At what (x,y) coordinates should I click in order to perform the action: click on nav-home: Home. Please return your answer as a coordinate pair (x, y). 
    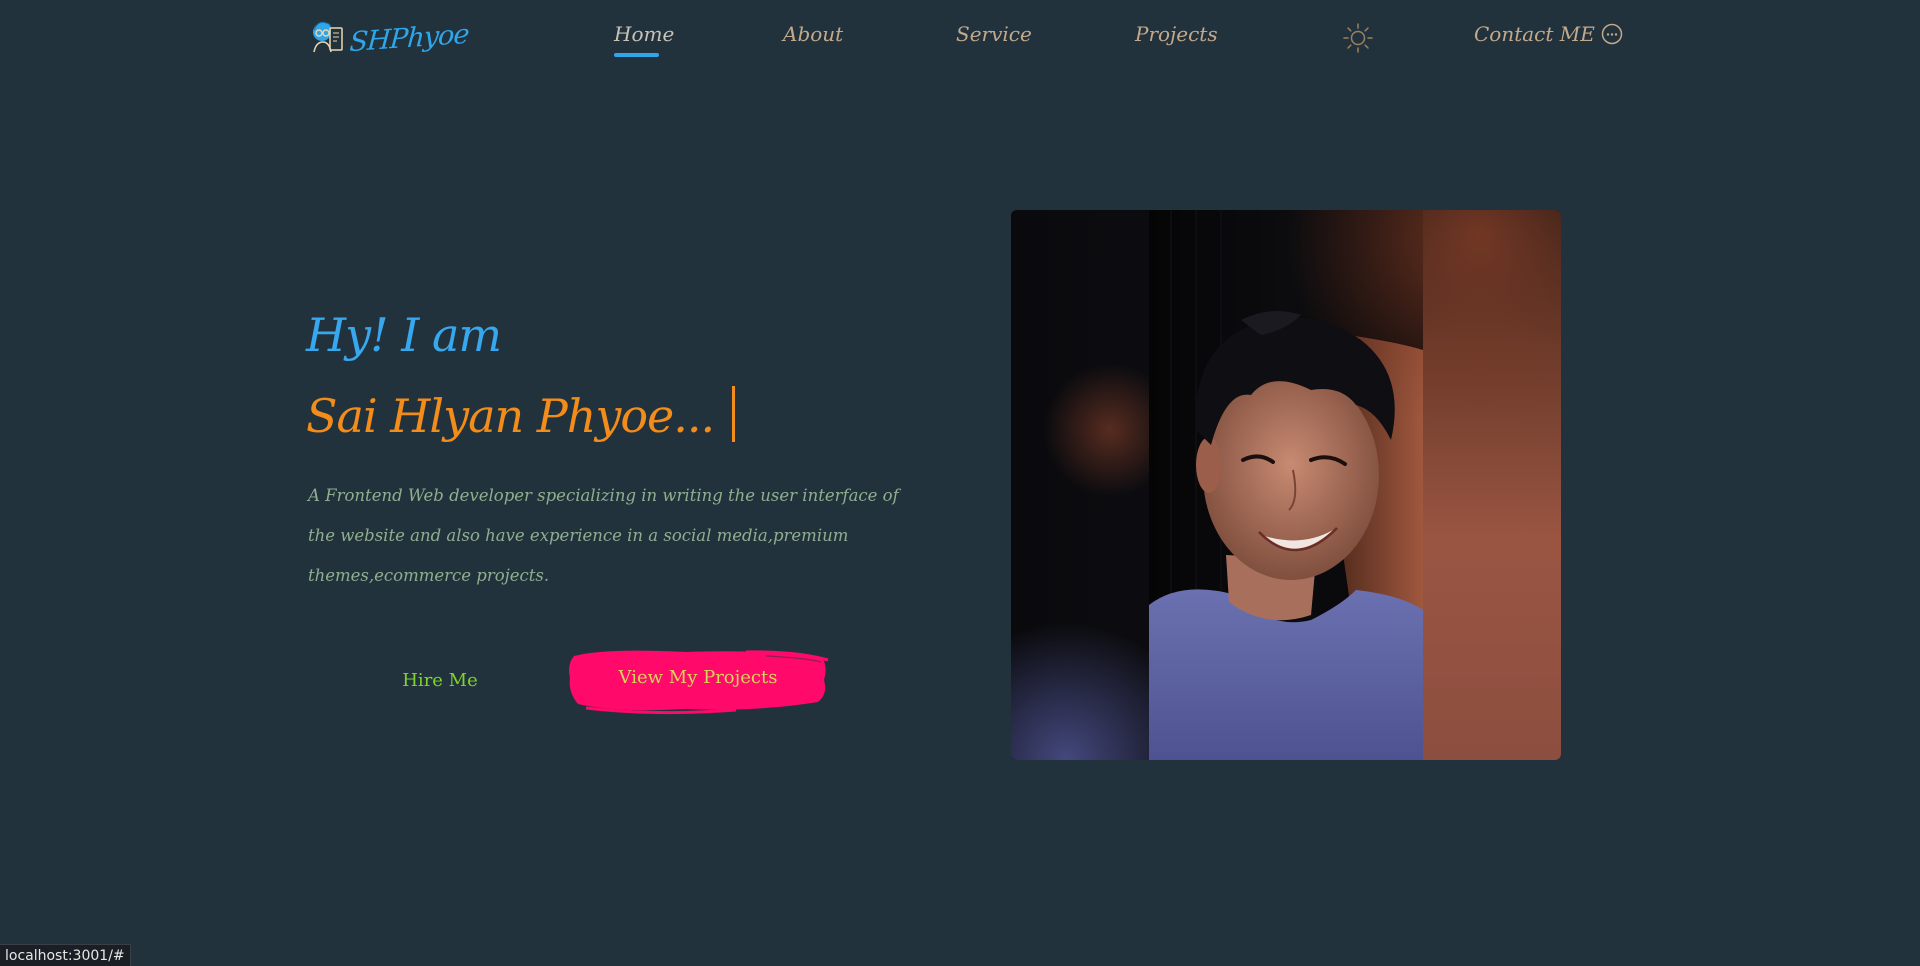
    Looking at the image, I should click on (644, 34).